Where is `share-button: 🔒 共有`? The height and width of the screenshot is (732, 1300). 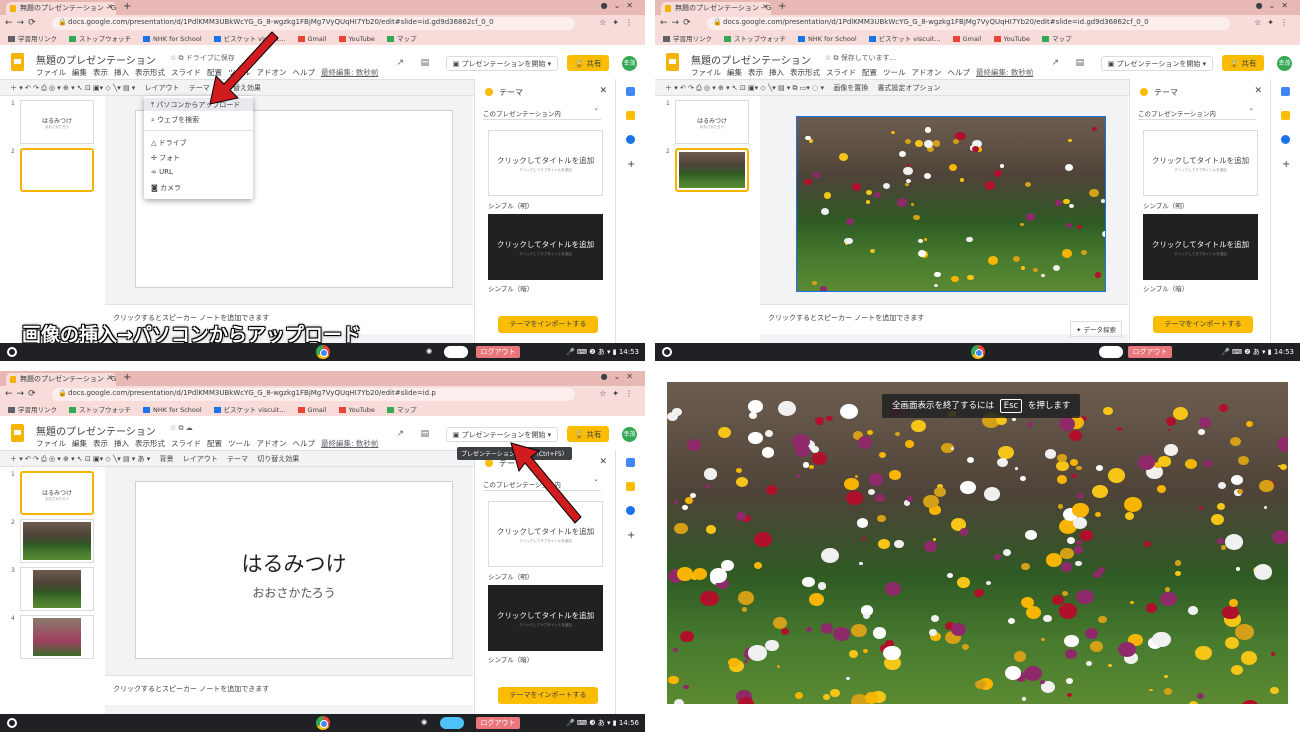 share-button: 🔒 共有 is located at coordinates (588, 63).